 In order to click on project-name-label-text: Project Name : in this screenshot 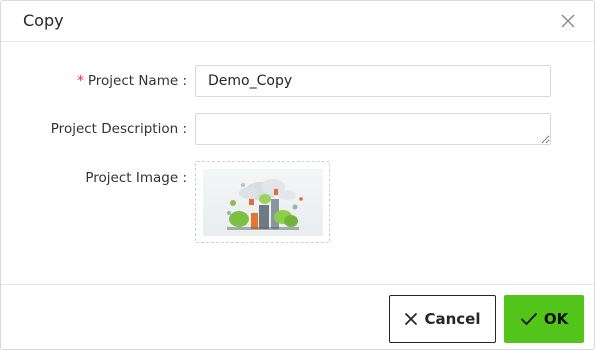, I will do `click(137, 81)`.